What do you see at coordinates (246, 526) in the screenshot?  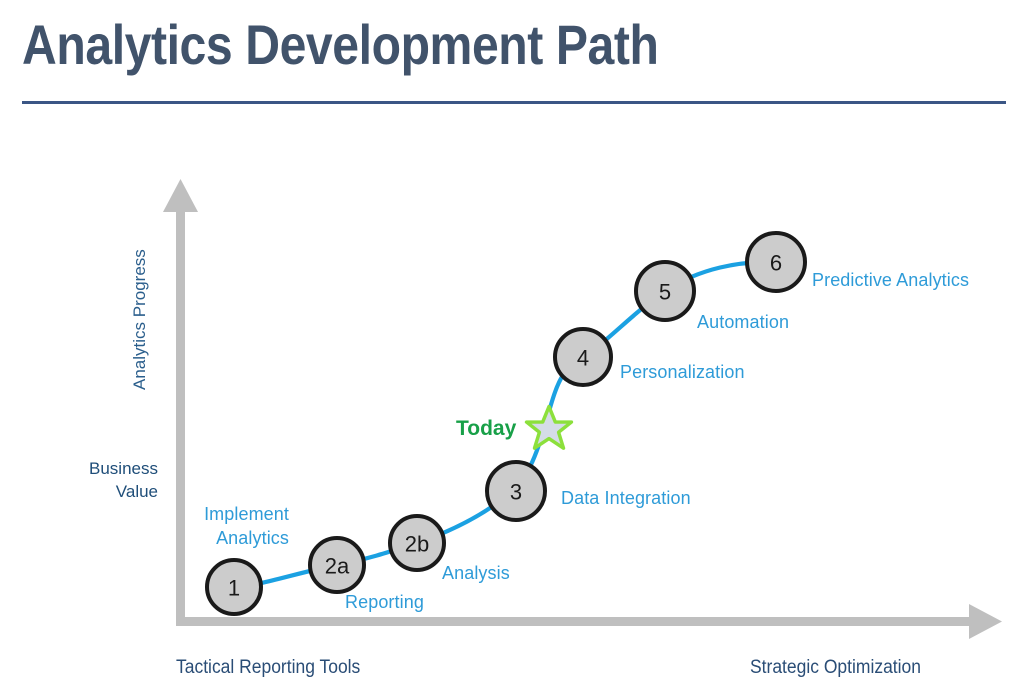 I see `stage-label-implement-analytics: Implement Analytics` at bounding box center [246, 526].